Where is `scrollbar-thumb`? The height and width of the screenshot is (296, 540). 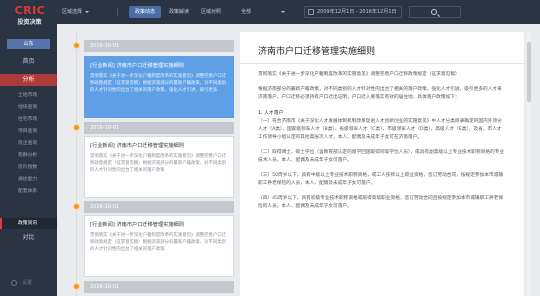
scrollbar-thumb is located at coordinates (529, 72).